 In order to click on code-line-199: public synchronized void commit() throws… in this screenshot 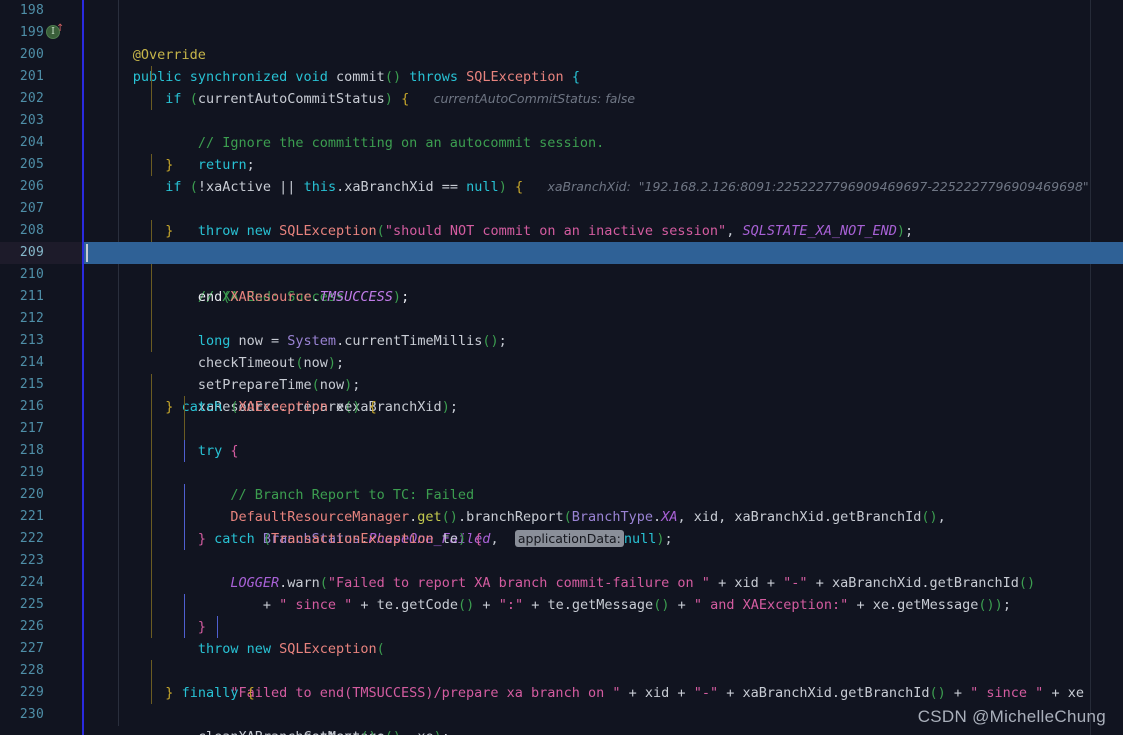, I will do `click(561, 53)`.